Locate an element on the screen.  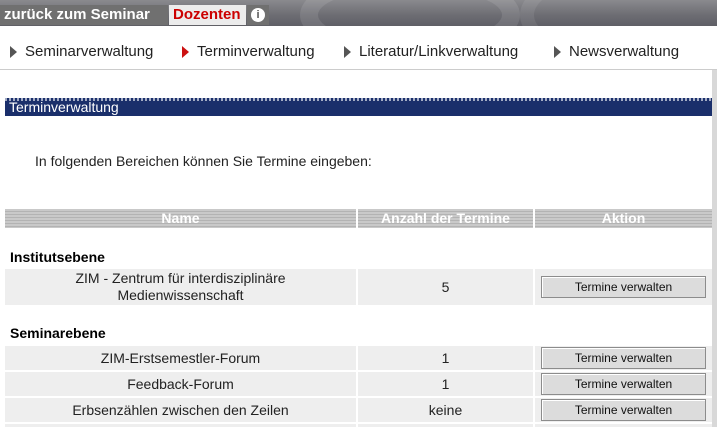
column-header-count: Anzahl der Termine is located at coordinates (445, 218).